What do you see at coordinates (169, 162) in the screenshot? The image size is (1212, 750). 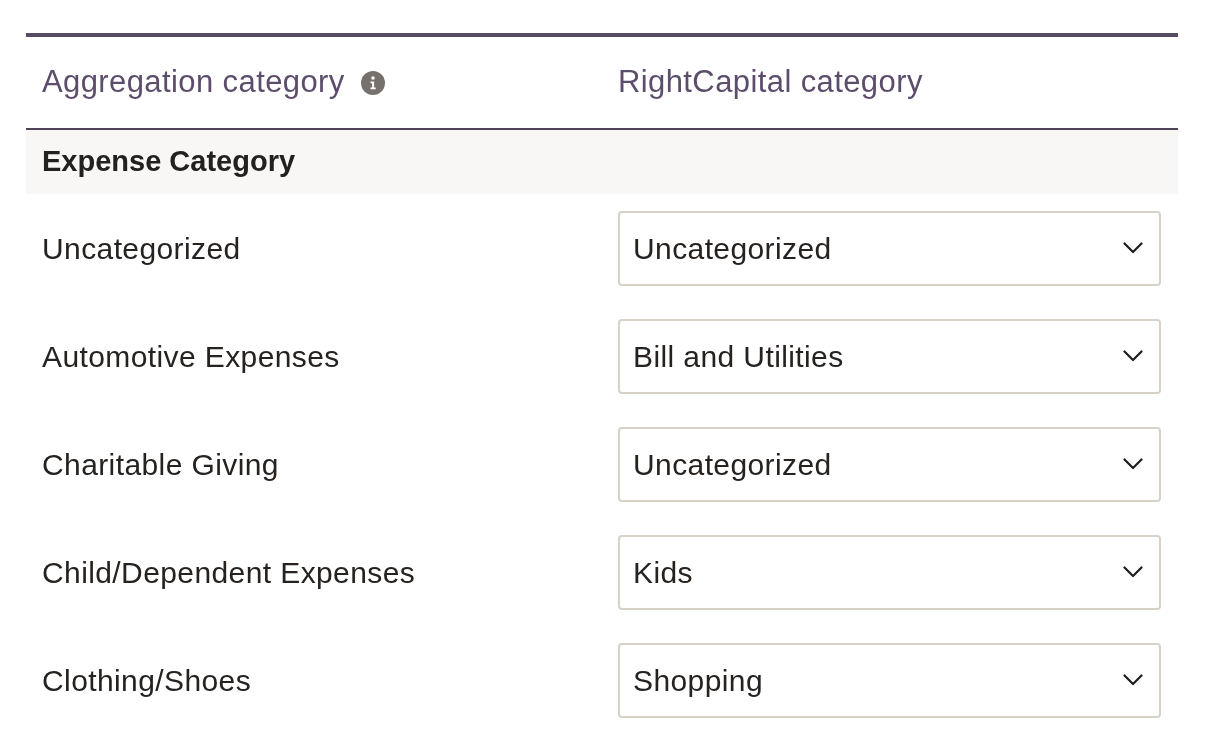 I see `group-heading: Expense Category` at bounding box center [169, 162].